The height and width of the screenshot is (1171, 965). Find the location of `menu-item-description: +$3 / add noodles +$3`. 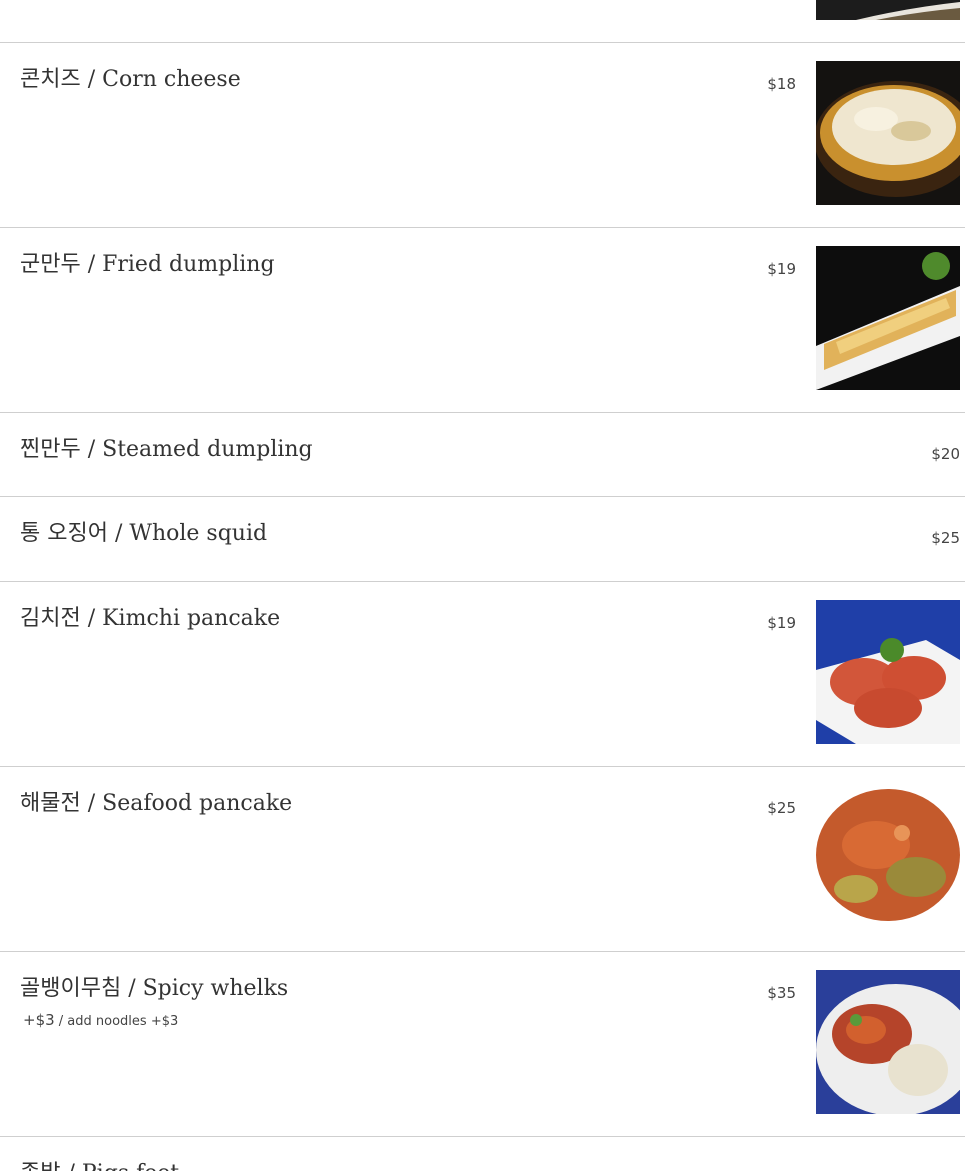

menu-item-description: +$3 / add noodles +$3 is located at coordinates (100, 1020).